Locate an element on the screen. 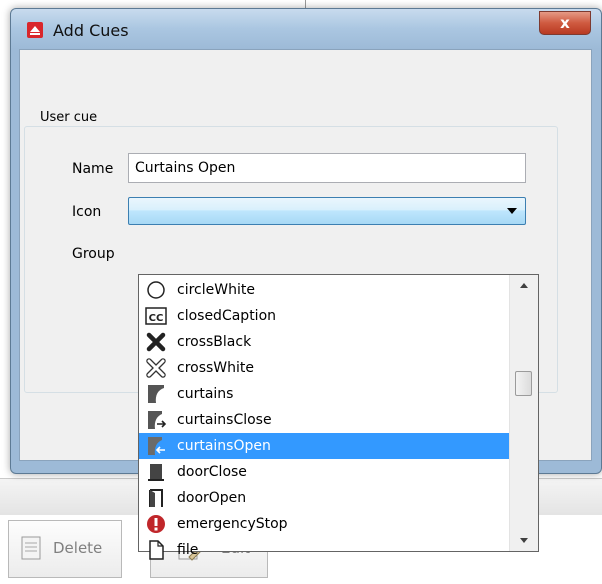  list-item-label: file is located at coordinates (188, 550).